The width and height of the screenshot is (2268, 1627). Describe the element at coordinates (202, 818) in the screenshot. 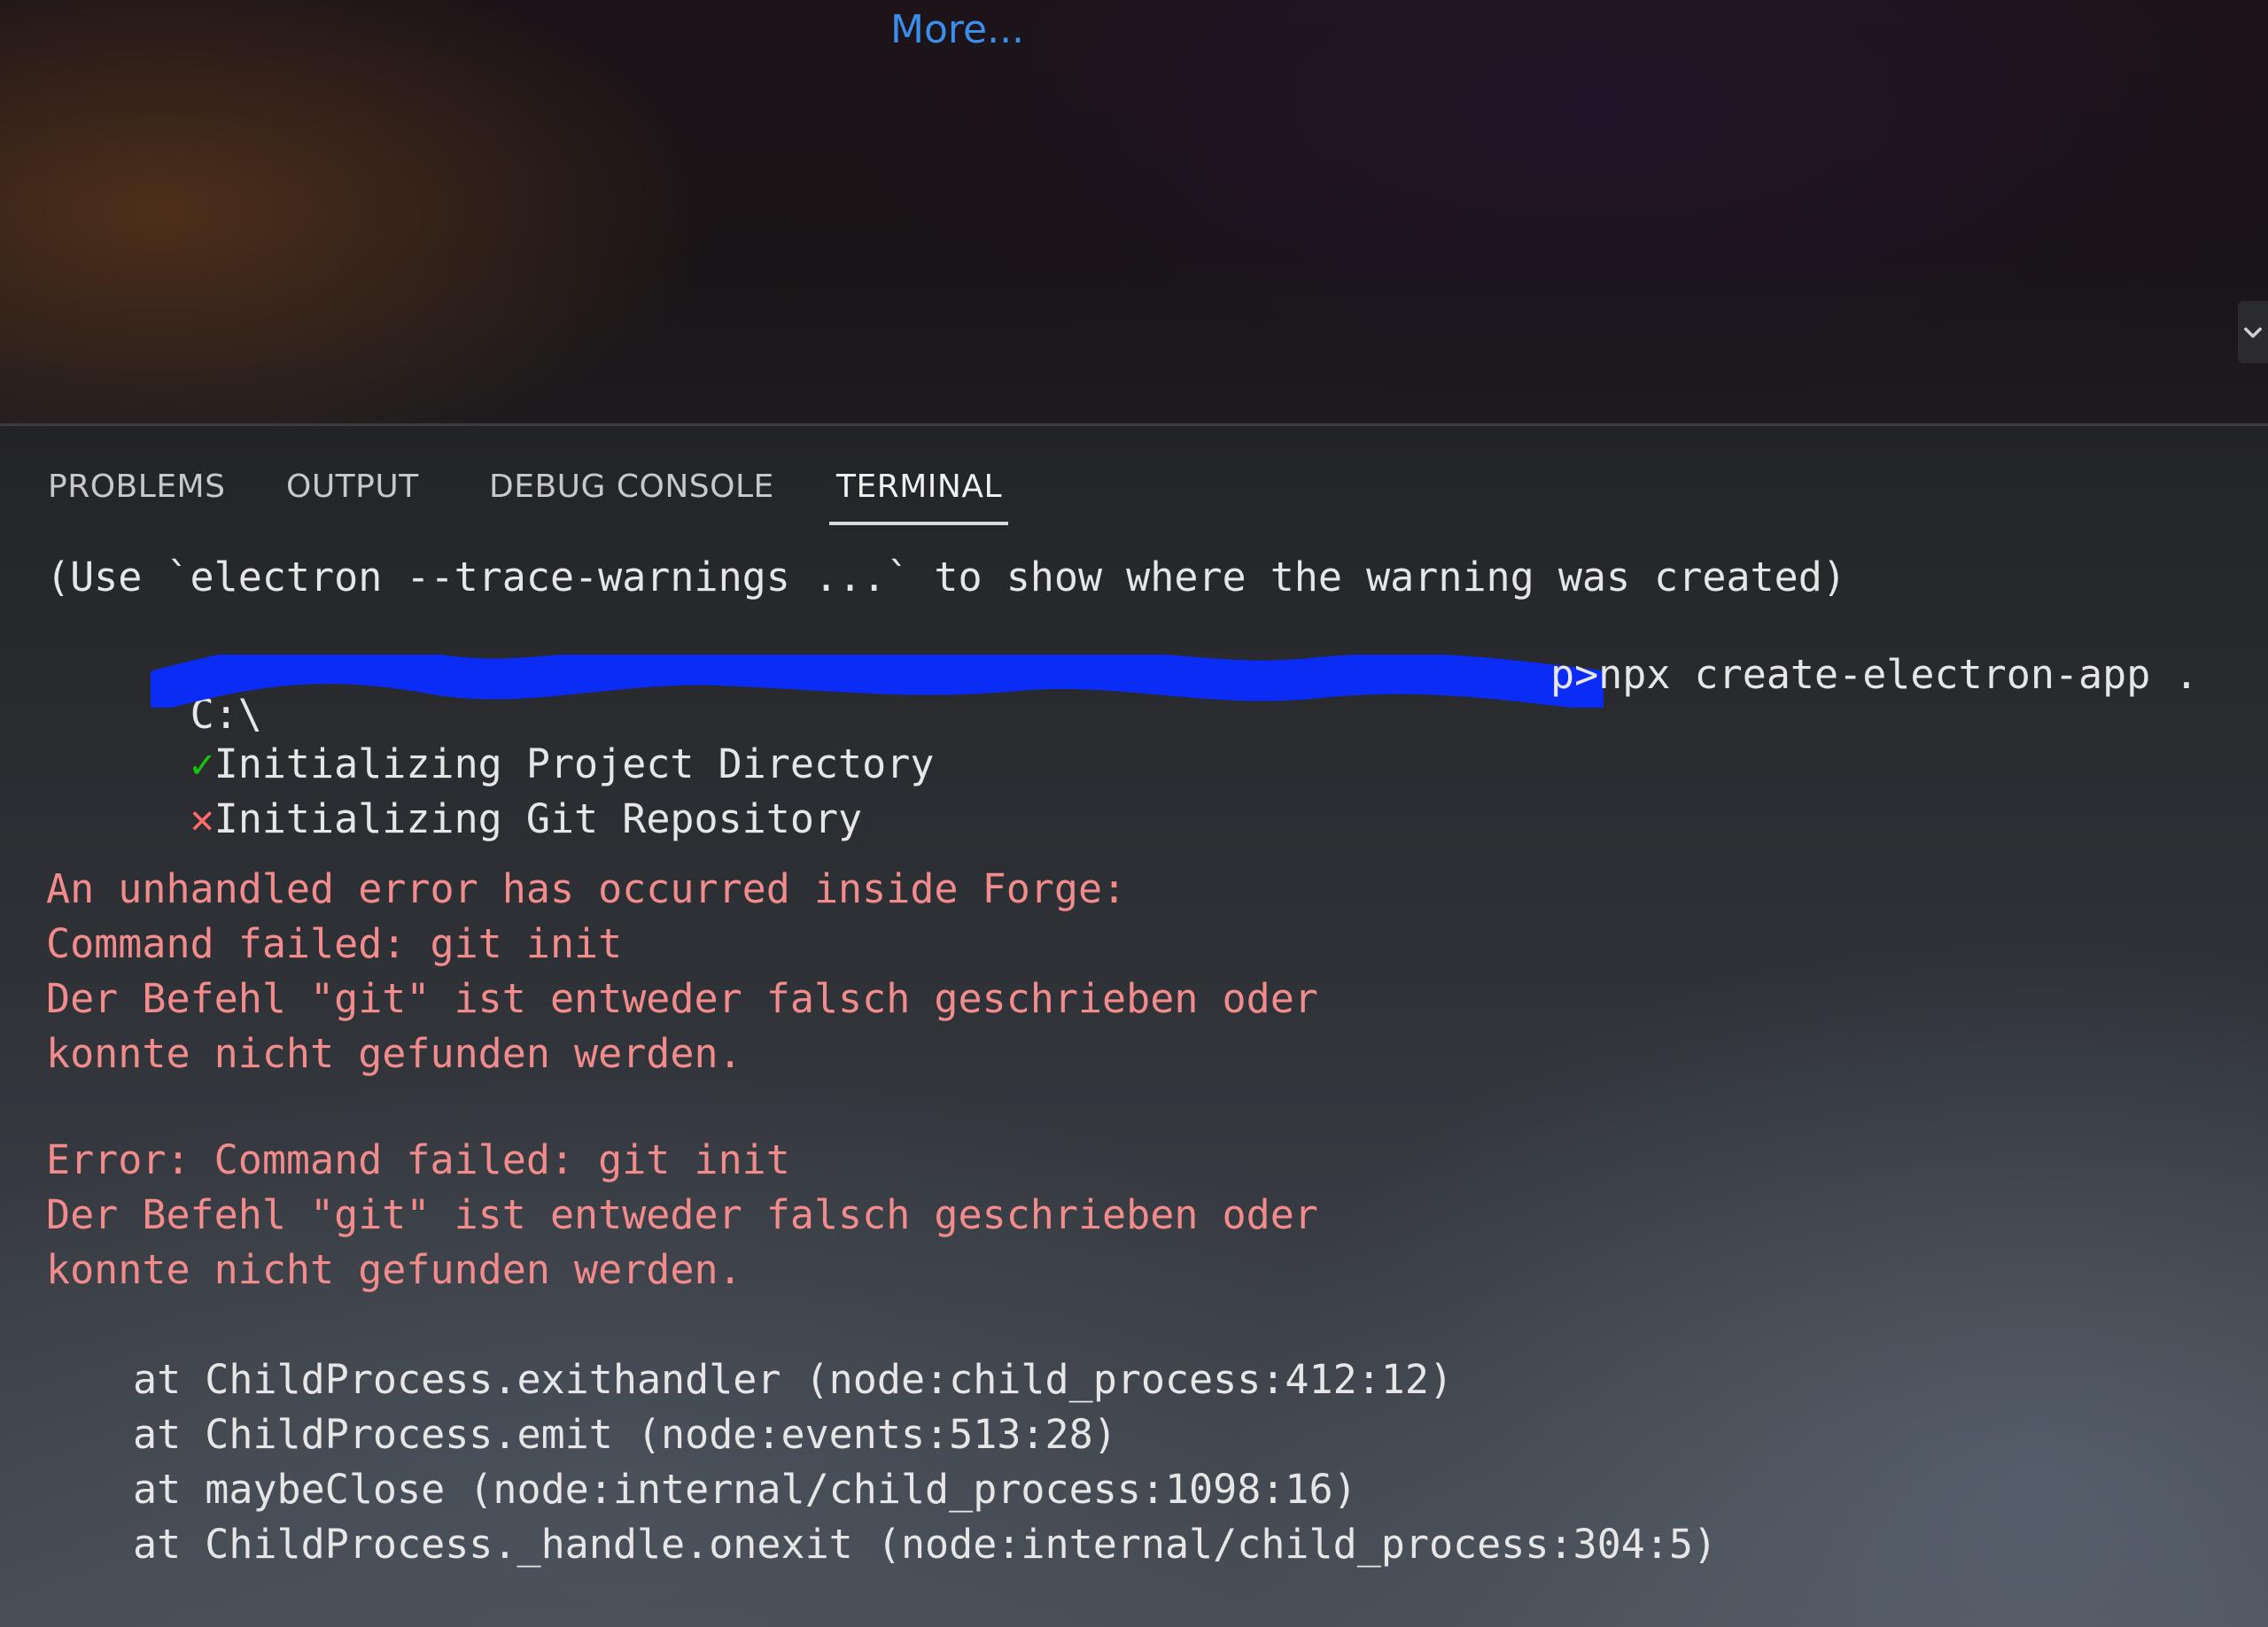

I see `cross-icon: ✕` at that location.